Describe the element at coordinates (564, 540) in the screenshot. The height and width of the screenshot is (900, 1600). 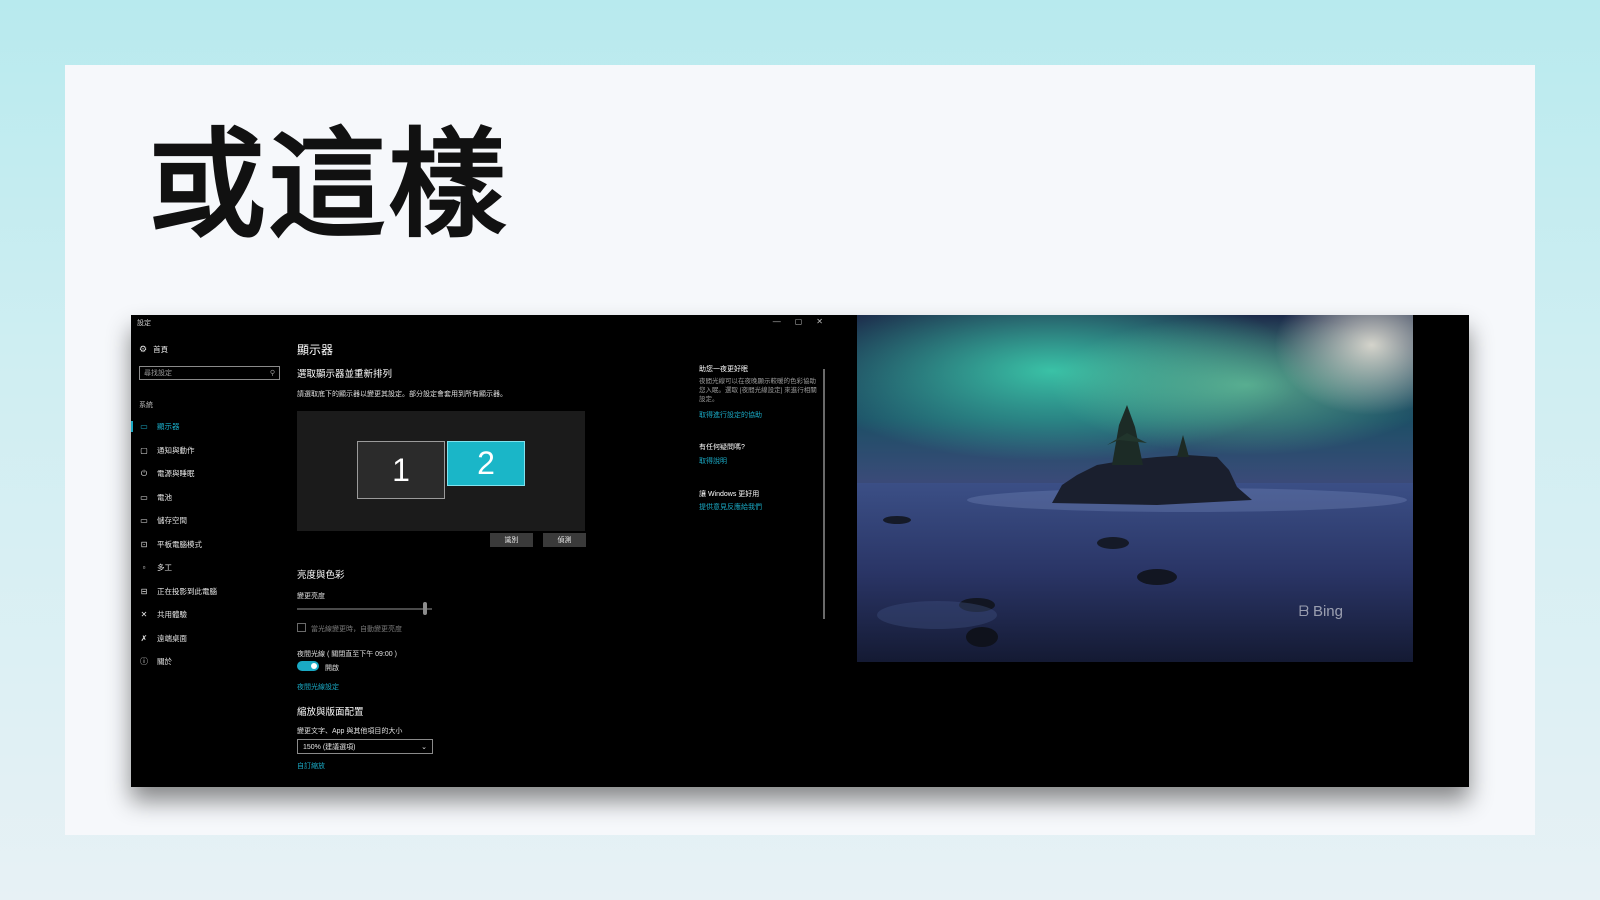
I see `detect-button: 偵測` at that location.